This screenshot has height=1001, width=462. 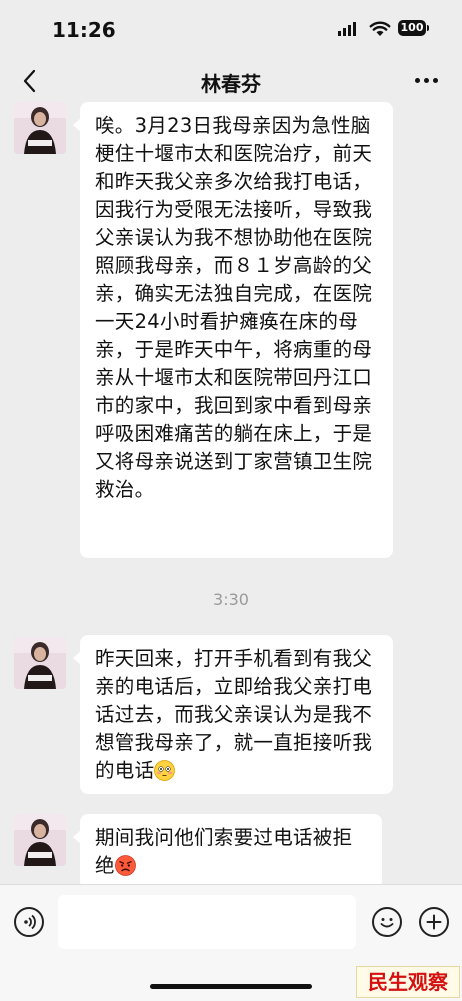 I want to click on chat-timestamp: 3:30, so click(x=231, y=599).